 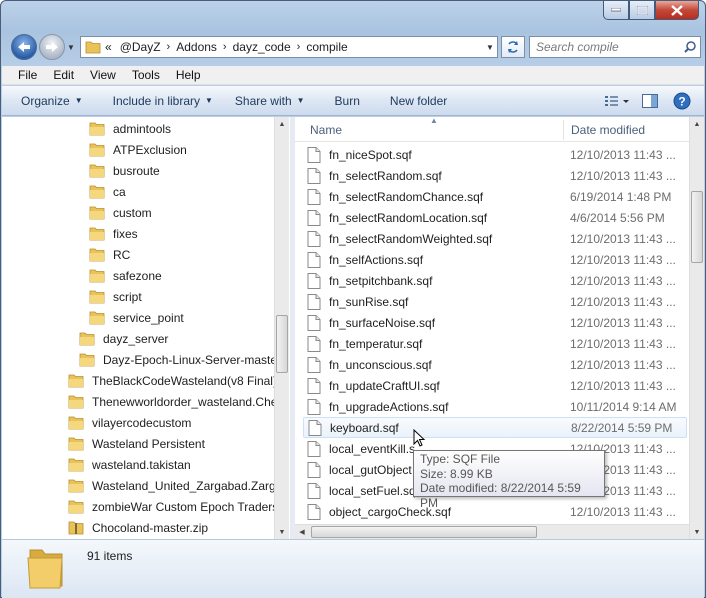 I want to click on tree-item: ca, so click(x=107, y=191).